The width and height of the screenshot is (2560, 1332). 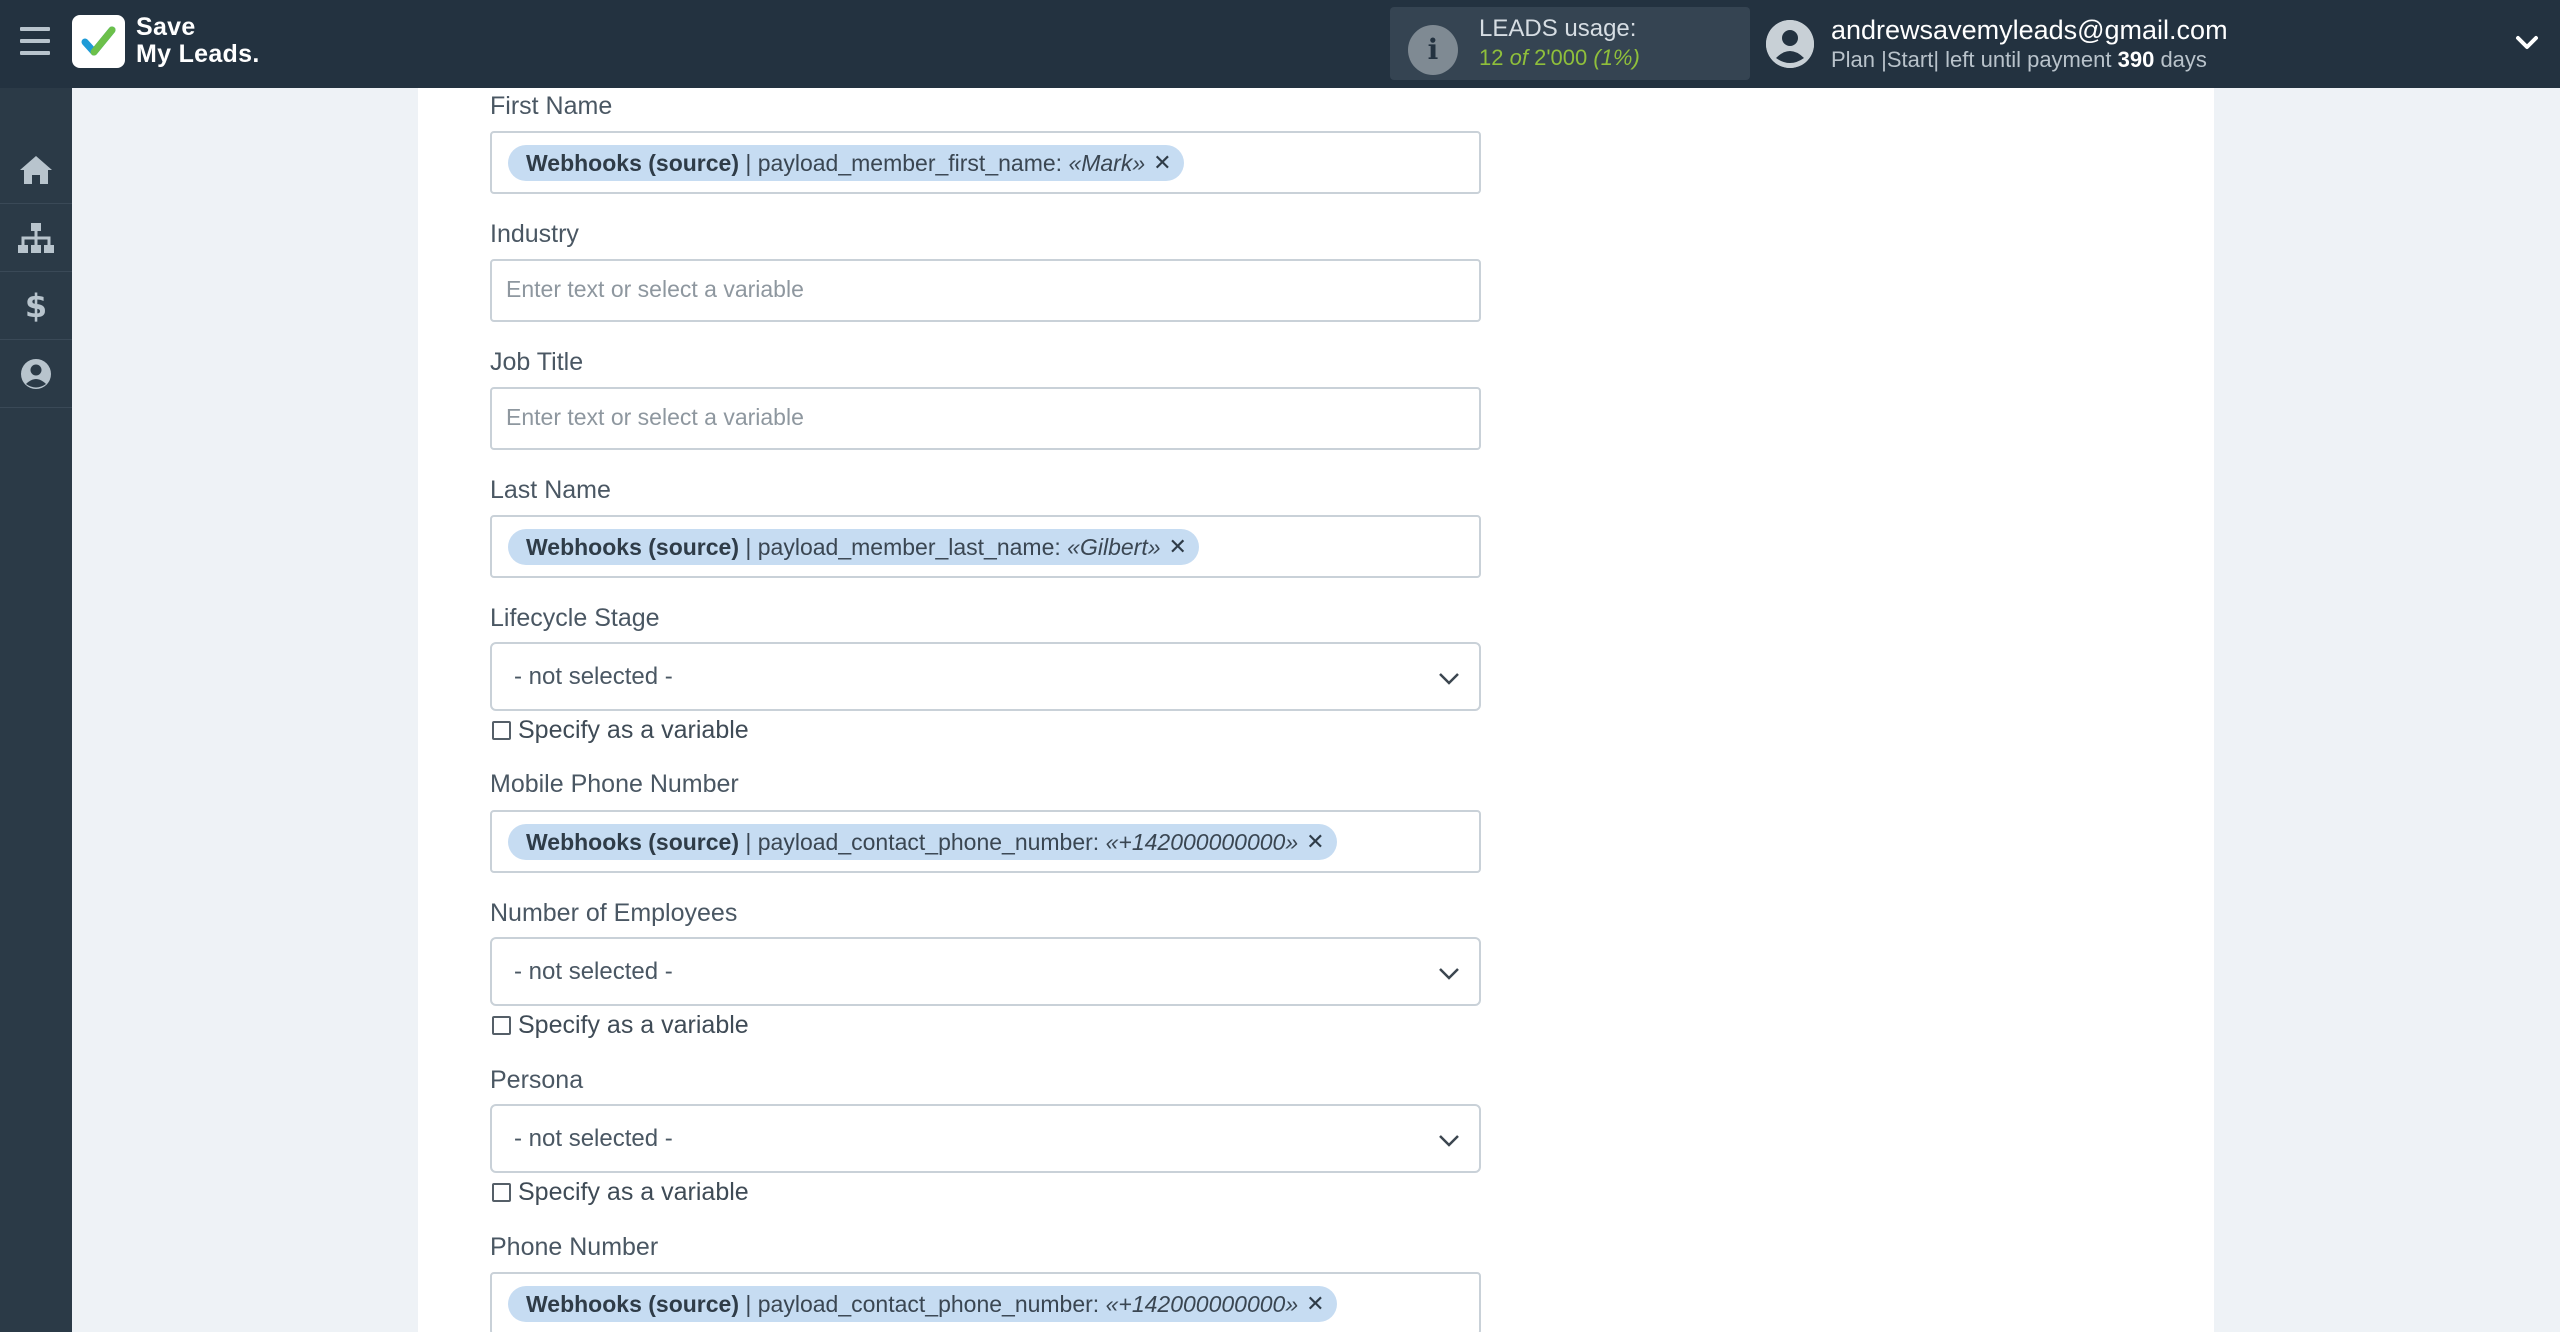 I want to click on logo-icon, so click(x=98, y=41).